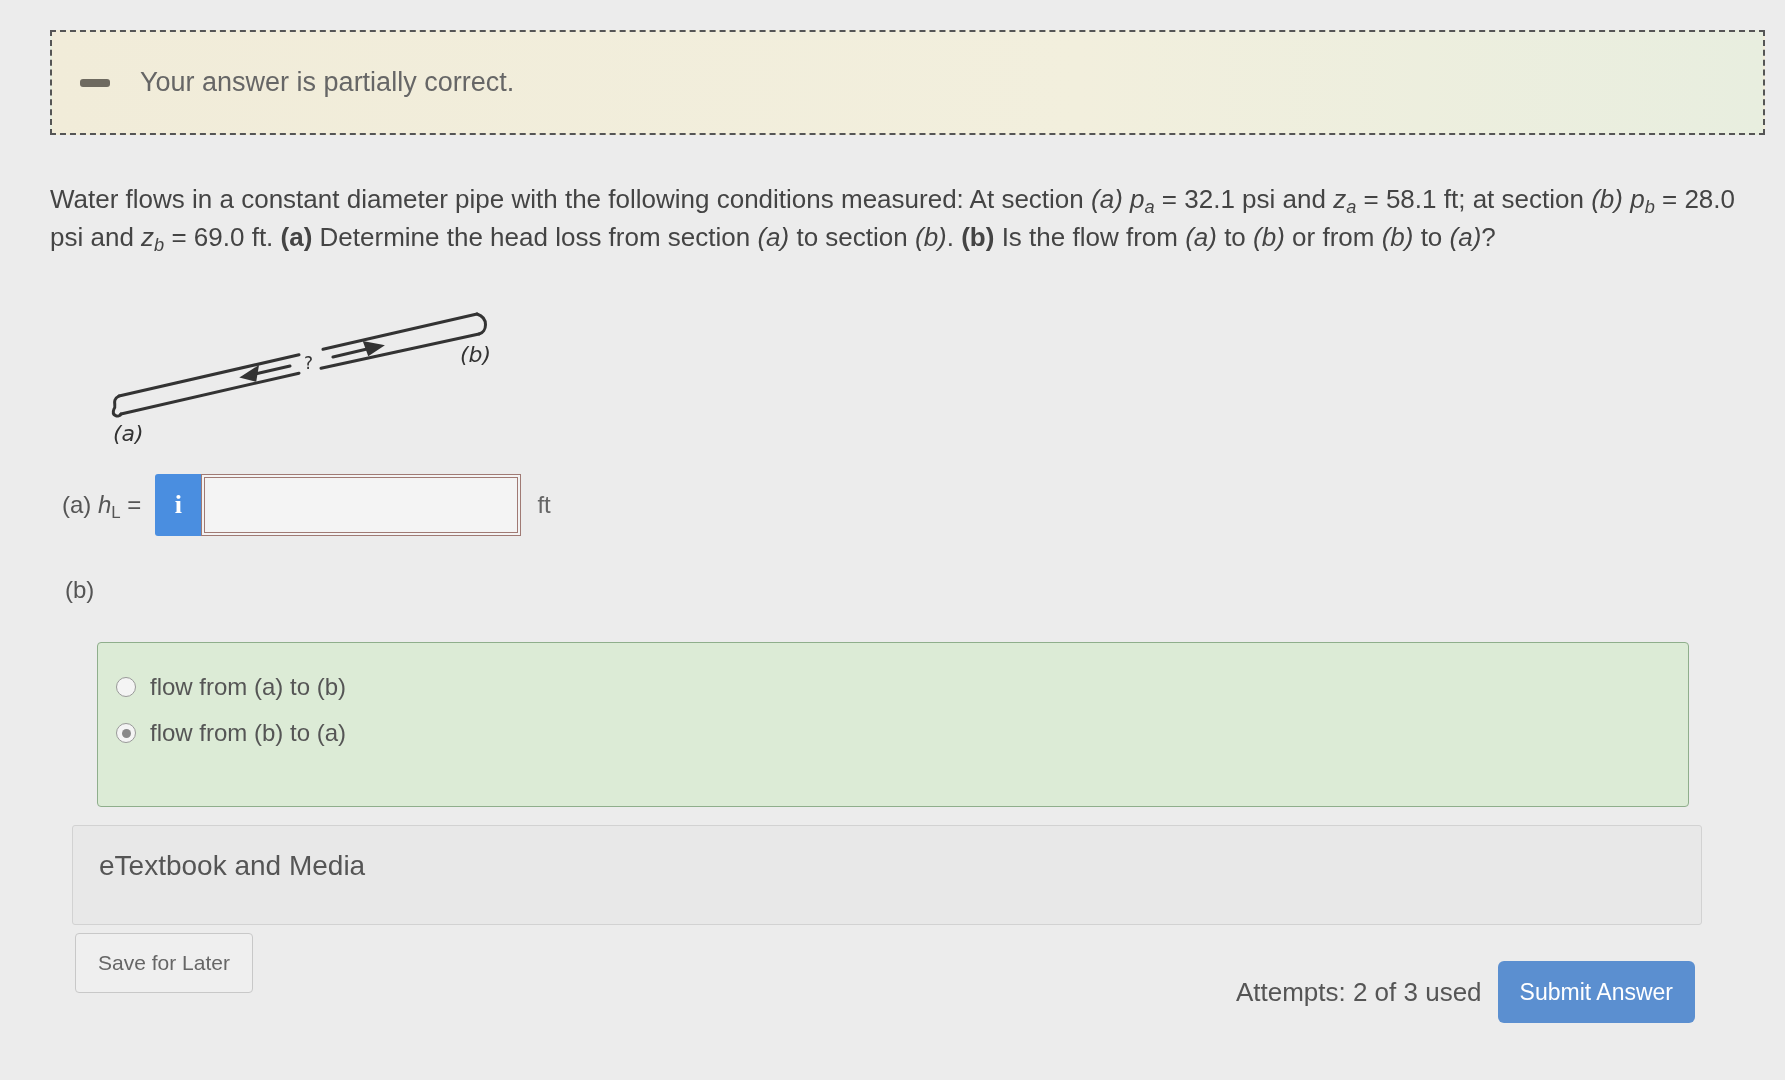 Image resolution: width=1785 pixels, height=1080 pixels. I want to click on section-label: (b), so click(476, 354).